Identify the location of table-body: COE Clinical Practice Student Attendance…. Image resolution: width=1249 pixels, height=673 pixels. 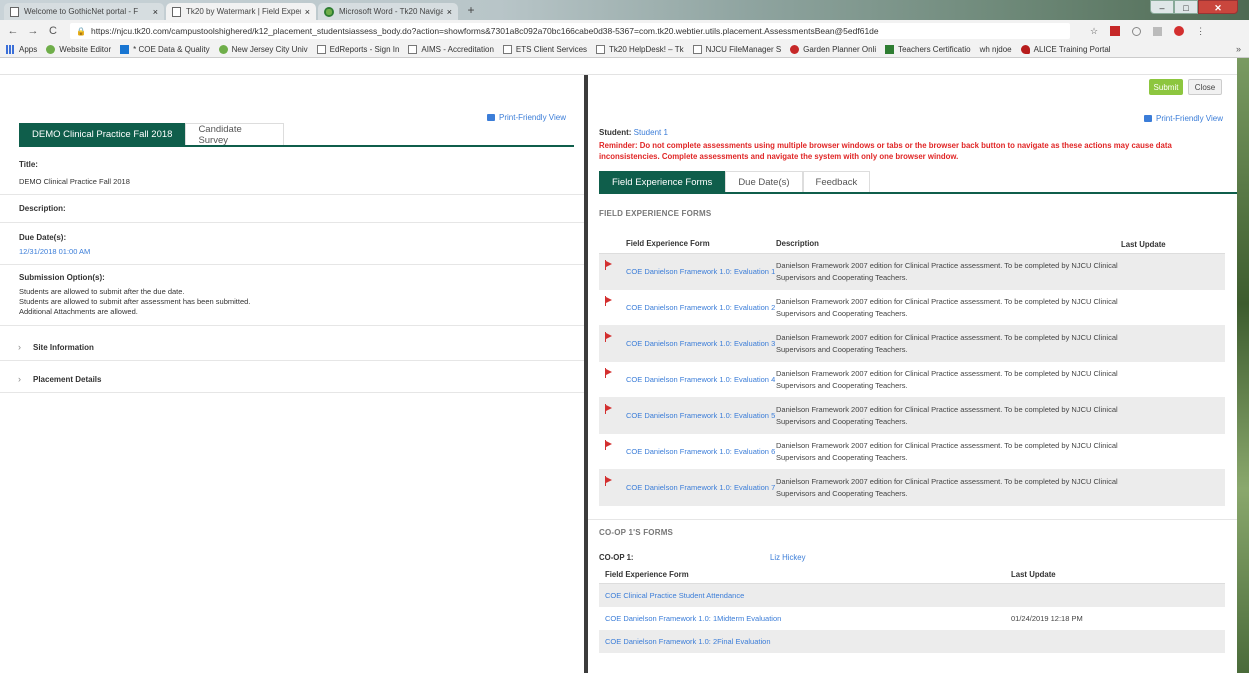
(912, 618).